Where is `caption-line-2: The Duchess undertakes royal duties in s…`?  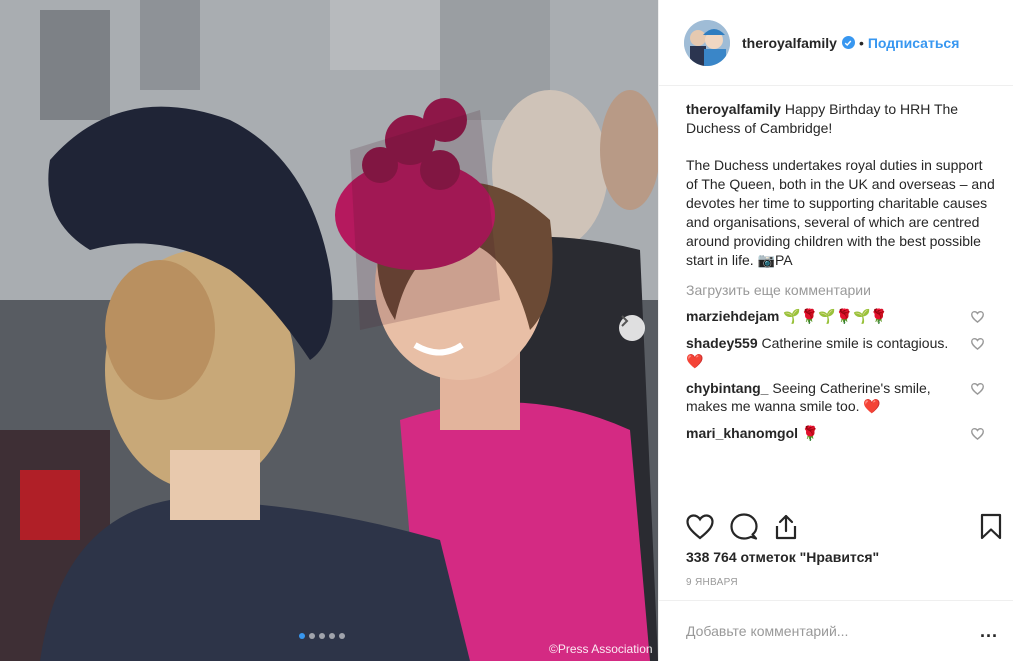 caption-line-2: The Duchess undertakes royal duties in s… is located at coordinates (840, 212).